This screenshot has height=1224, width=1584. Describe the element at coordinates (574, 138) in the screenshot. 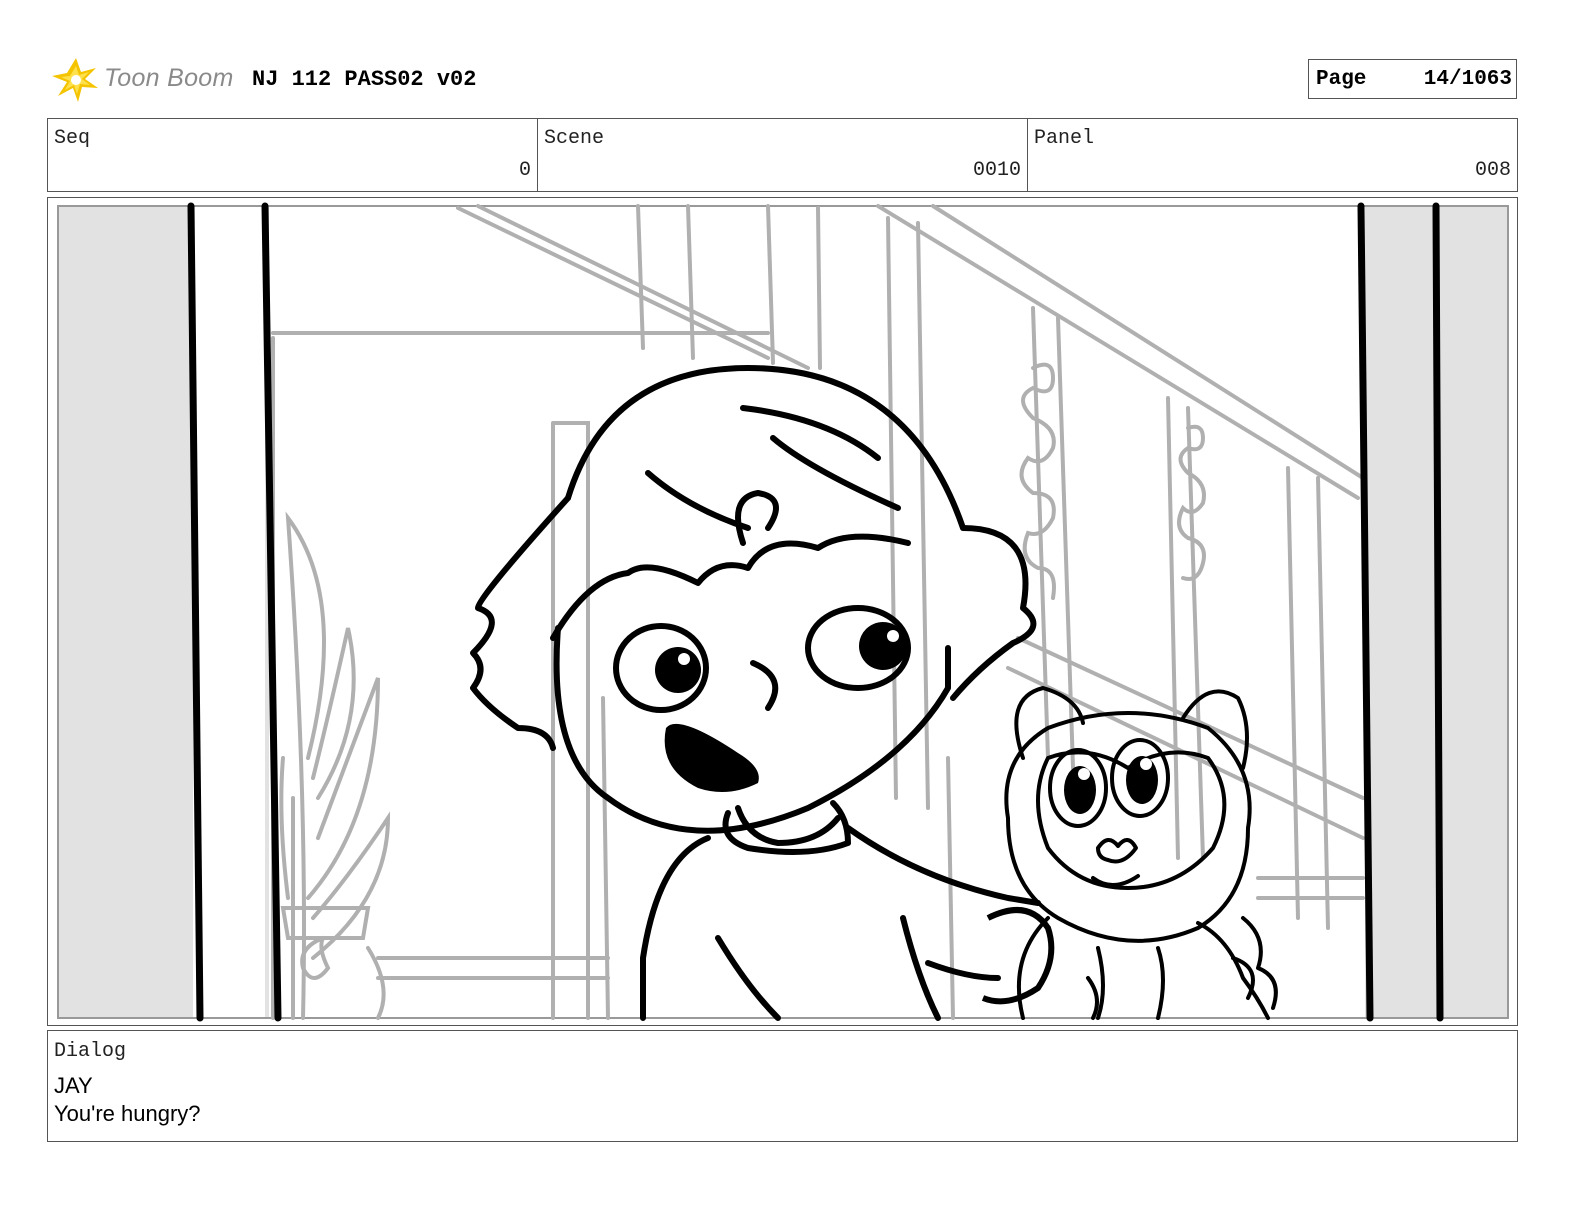

I see `scene-label: Scene` at that location.